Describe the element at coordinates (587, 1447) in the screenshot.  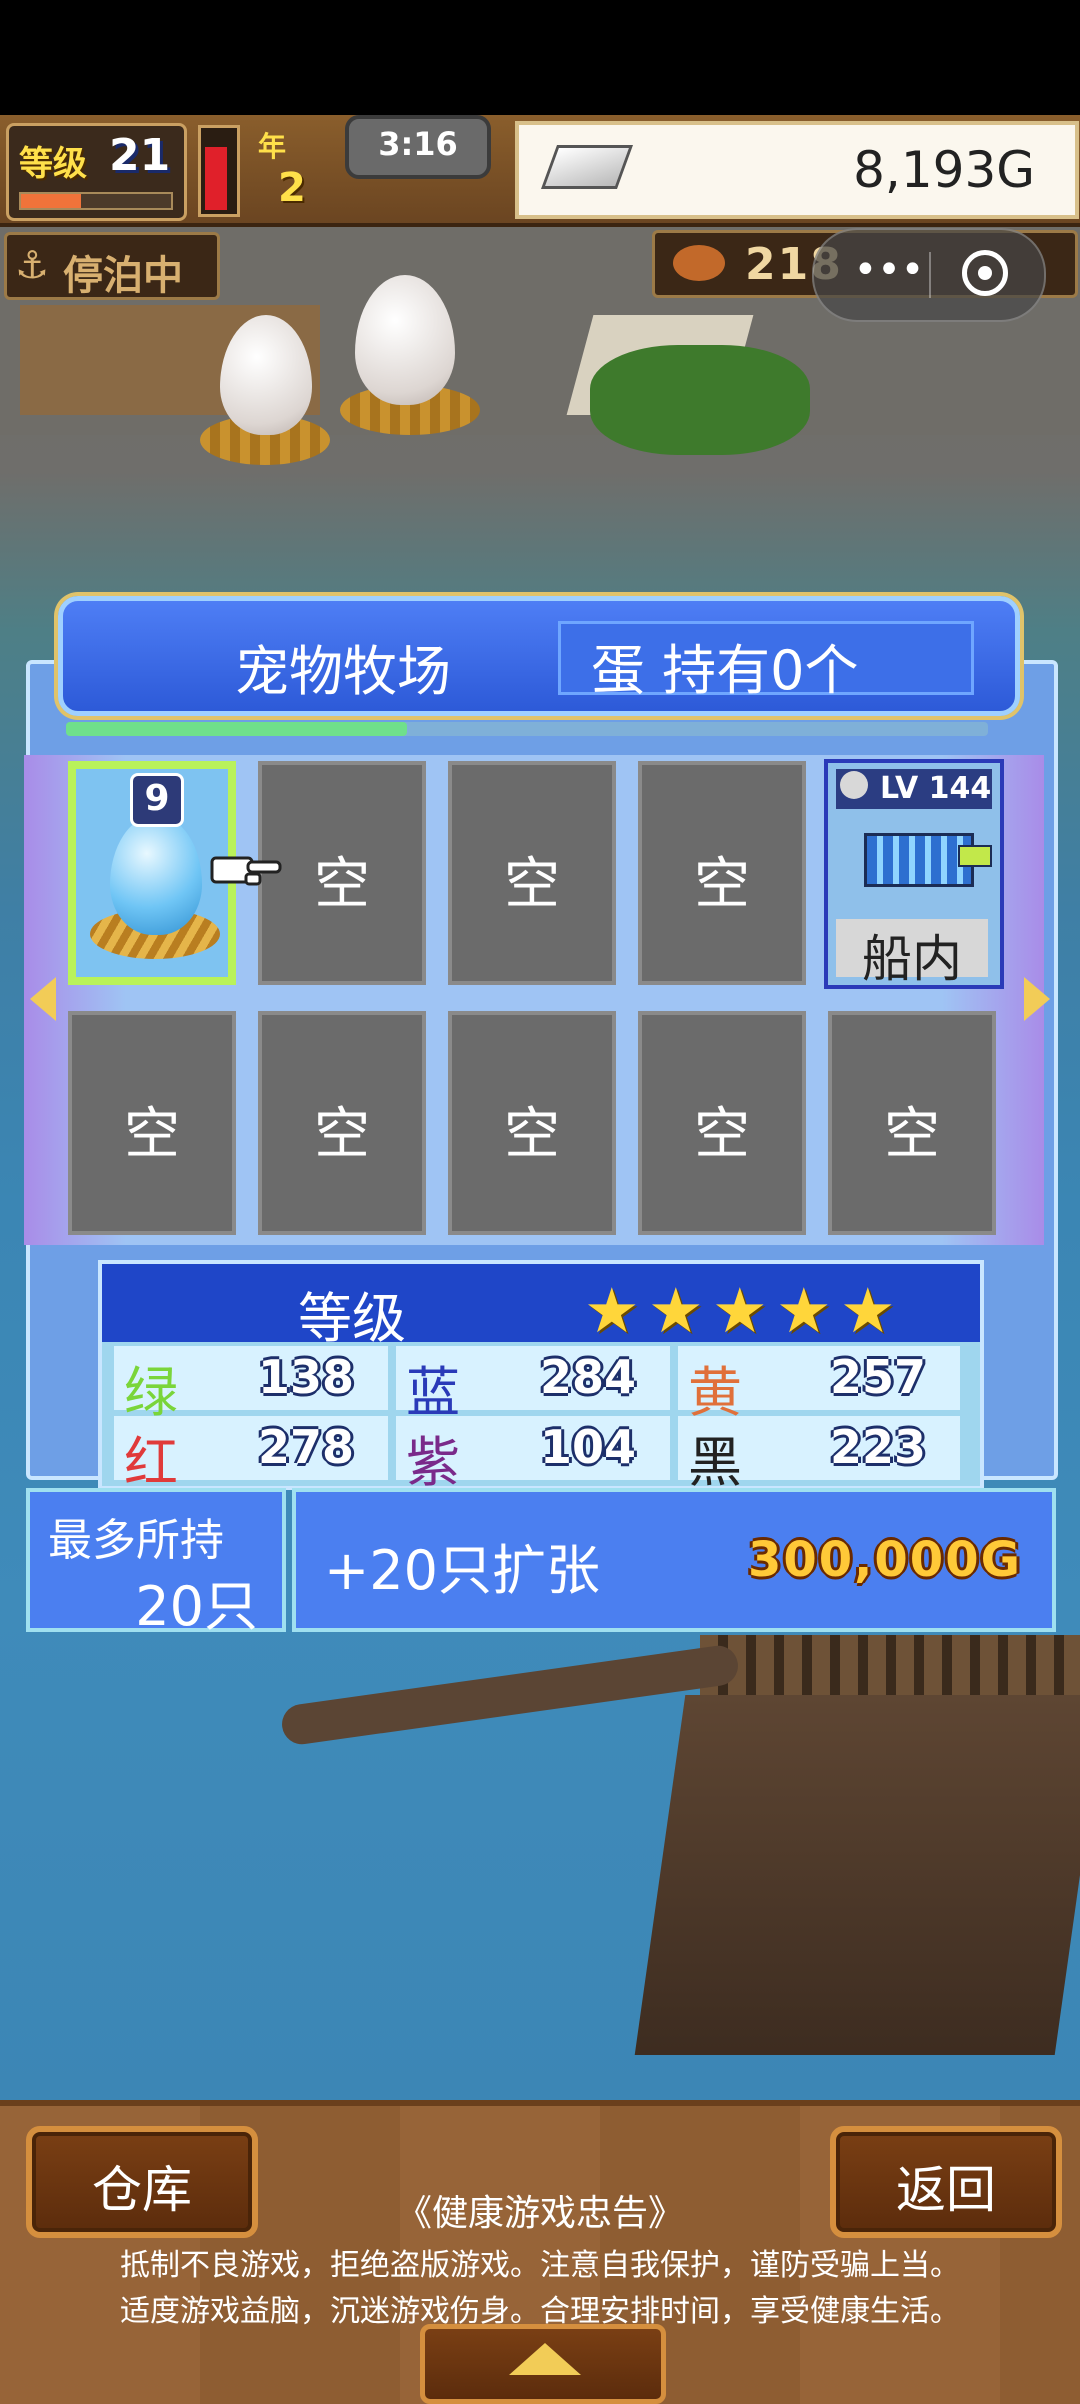
I see `stat-value: 104` at that location.